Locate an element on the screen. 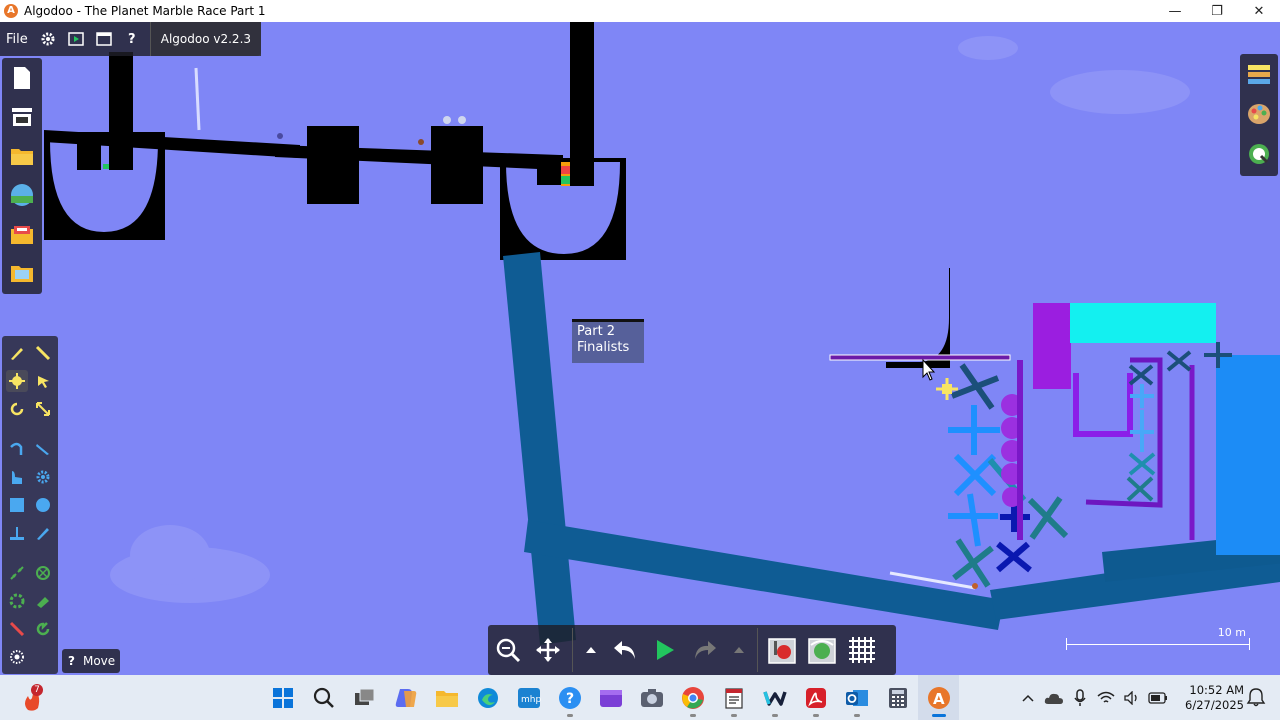 The height and width of the screenshot is (720, 1280). plane-tool-icon is located at coordinates (17, 533).